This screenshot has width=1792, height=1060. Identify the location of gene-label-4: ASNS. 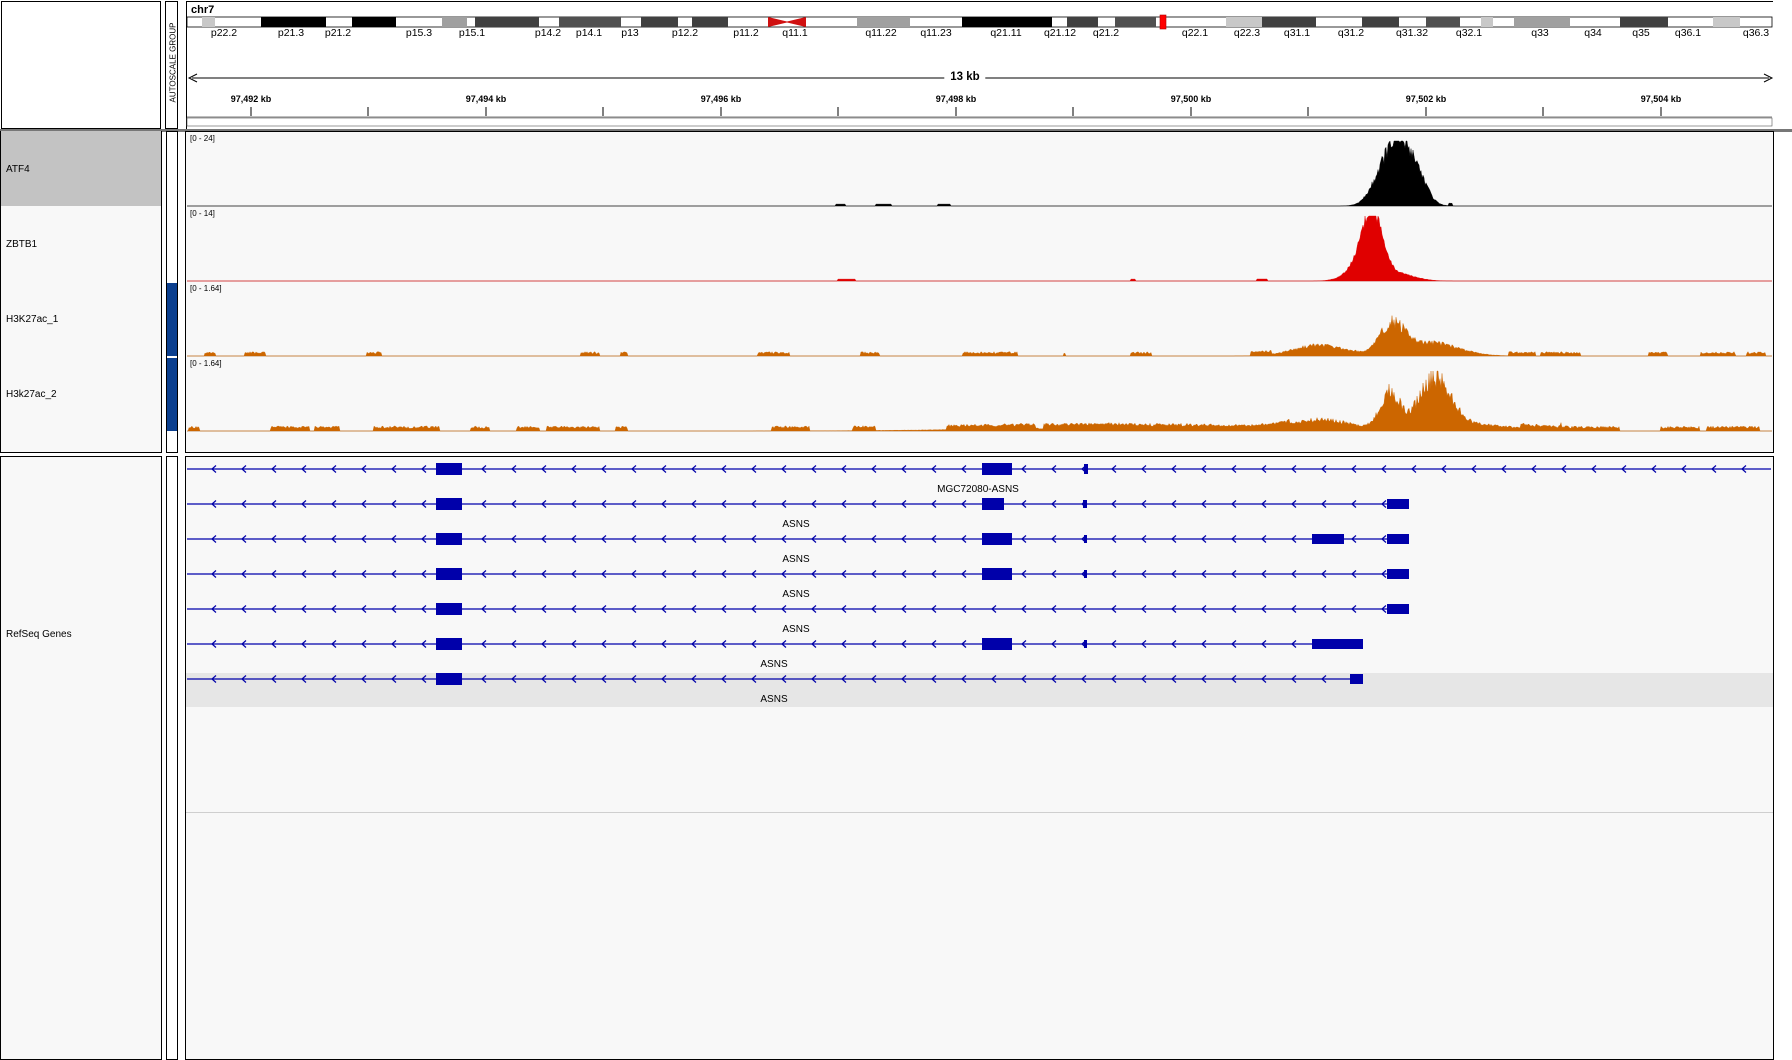
(796, 629).